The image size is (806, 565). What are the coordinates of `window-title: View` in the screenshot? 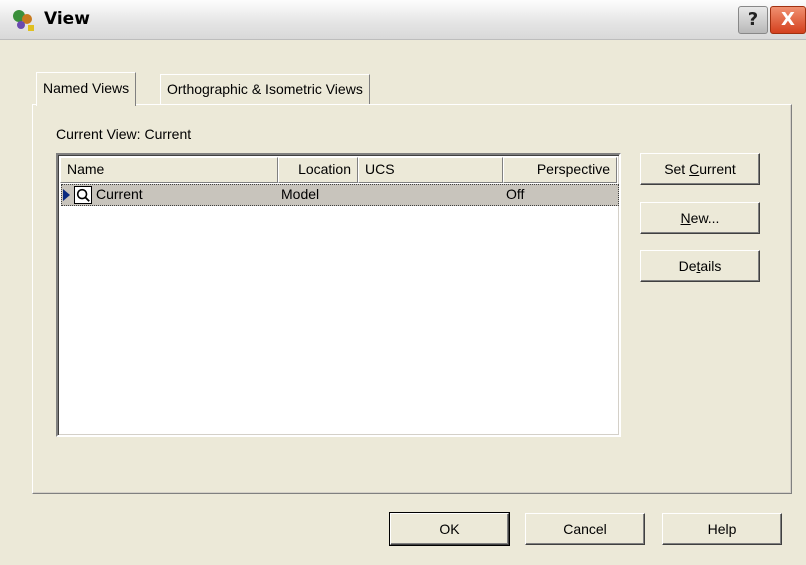 It's located at (67, 19).